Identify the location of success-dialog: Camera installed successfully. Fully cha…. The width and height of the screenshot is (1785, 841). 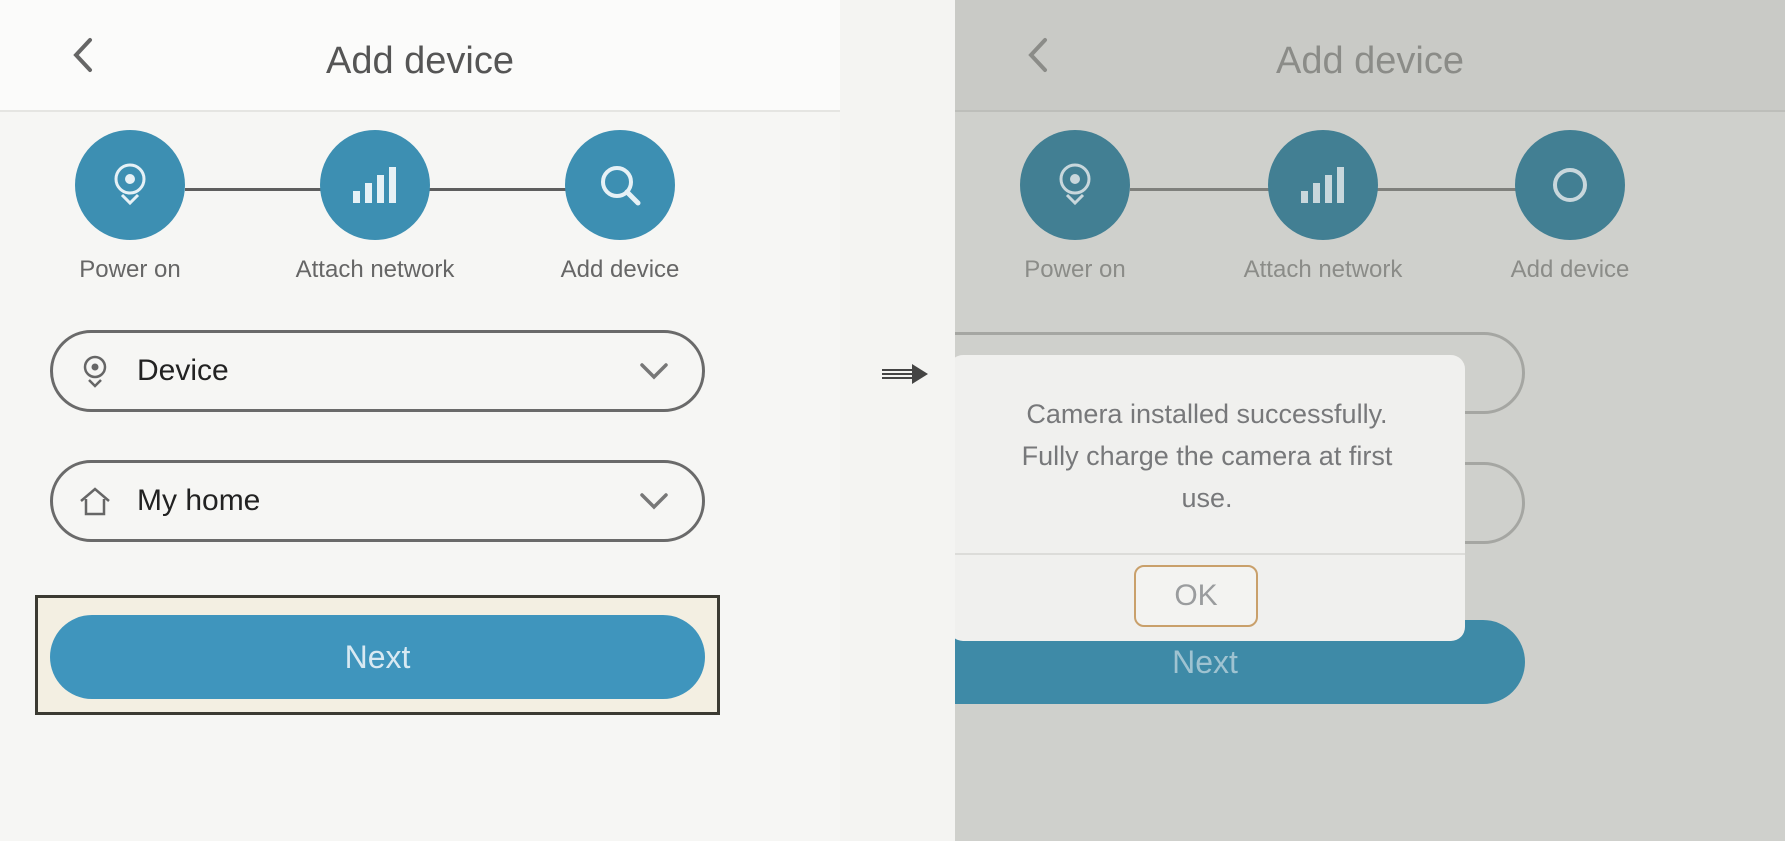
(1210, 498).